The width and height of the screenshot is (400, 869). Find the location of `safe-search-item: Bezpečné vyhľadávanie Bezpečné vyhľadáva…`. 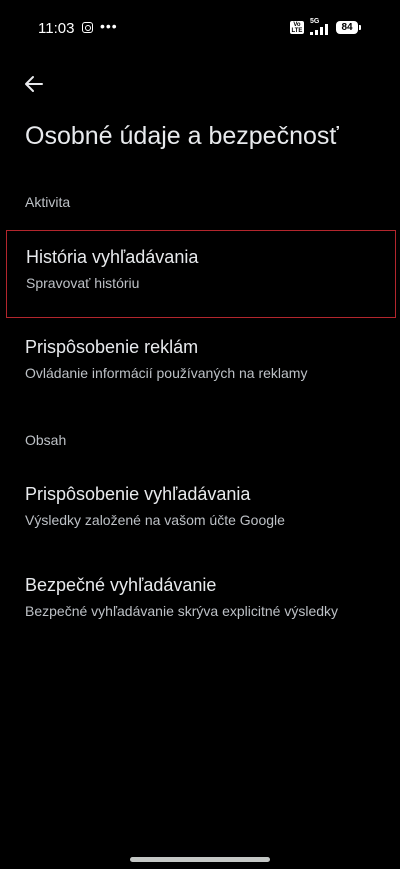

safe-search-item: Bezpečné vyhľadávanie Bezpečné vyhľadáva… is located at coordinates (200, 603).